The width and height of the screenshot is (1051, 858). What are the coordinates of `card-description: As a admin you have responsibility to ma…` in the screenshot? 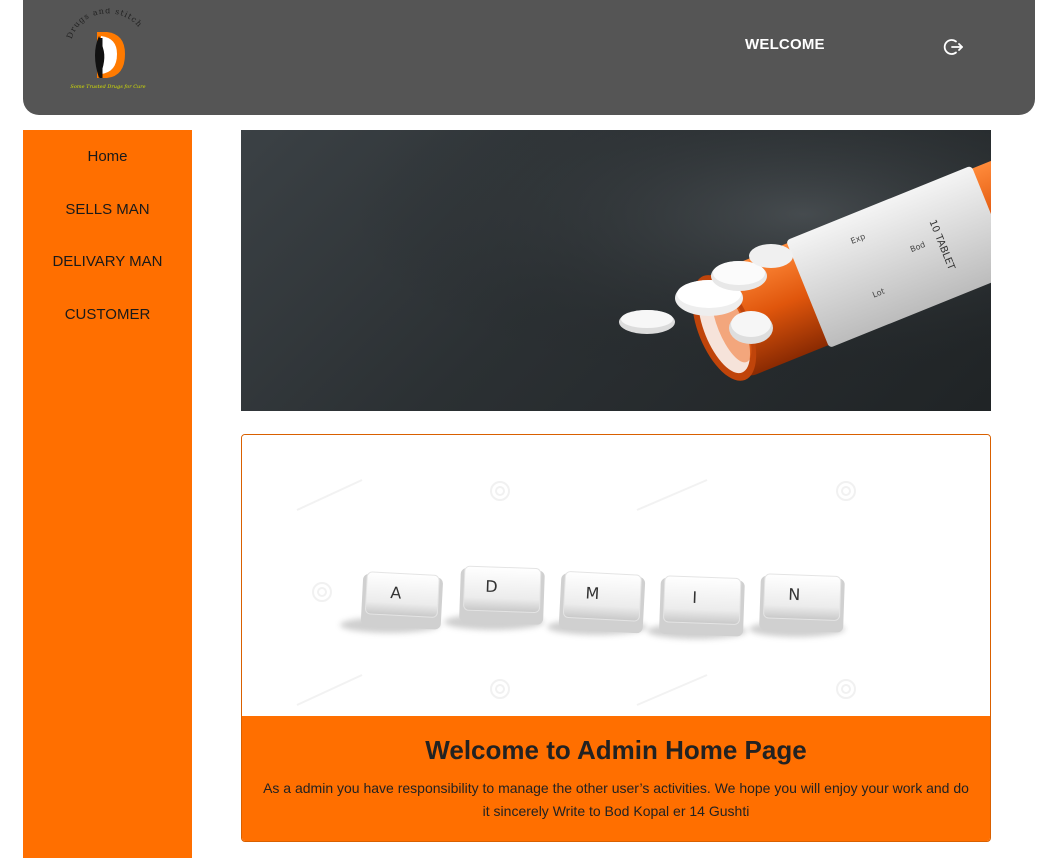 It's located at (616, 799).